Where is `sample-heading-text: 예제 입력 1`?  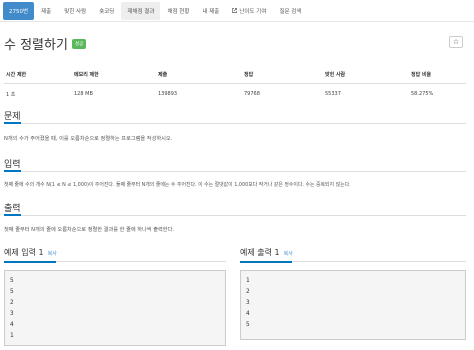 sample-heading-text: 예제 입력 1 is located at coordinates (24, 252).